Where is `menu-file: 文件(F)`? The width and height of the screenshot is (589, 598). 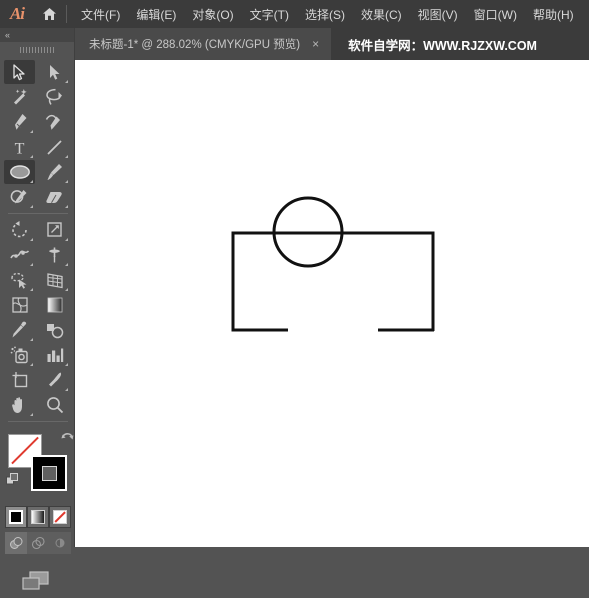 menu-file: 文件(F) is located at coordinates (100, 14).